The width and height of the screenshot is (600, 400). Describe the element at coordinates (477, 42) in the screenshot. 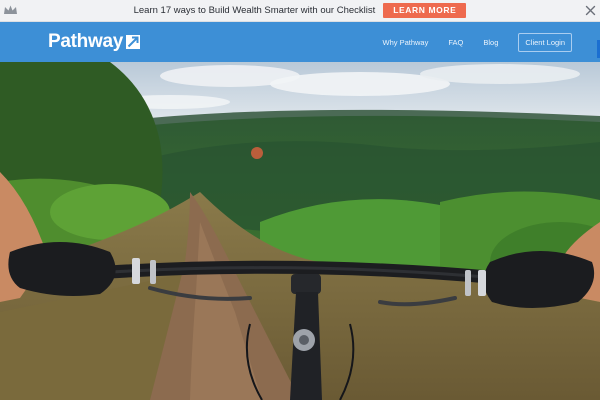

I see `nav-links: Why Pathway FAQ Blog Client Login` at that location.